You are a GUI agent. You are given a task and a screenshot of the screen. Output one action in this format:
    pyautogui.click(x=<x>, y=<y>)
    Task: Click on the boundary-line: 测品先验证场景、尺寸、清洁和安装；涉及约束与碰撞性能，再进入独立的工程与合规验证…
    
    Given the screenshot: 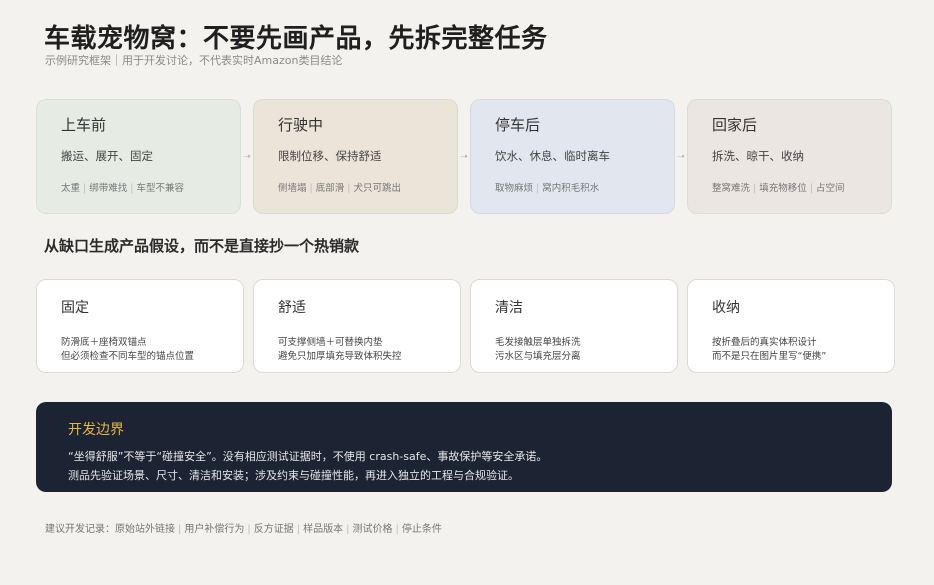 What is the action you would take?
    pyautogui.click(x=293, y=475)
    